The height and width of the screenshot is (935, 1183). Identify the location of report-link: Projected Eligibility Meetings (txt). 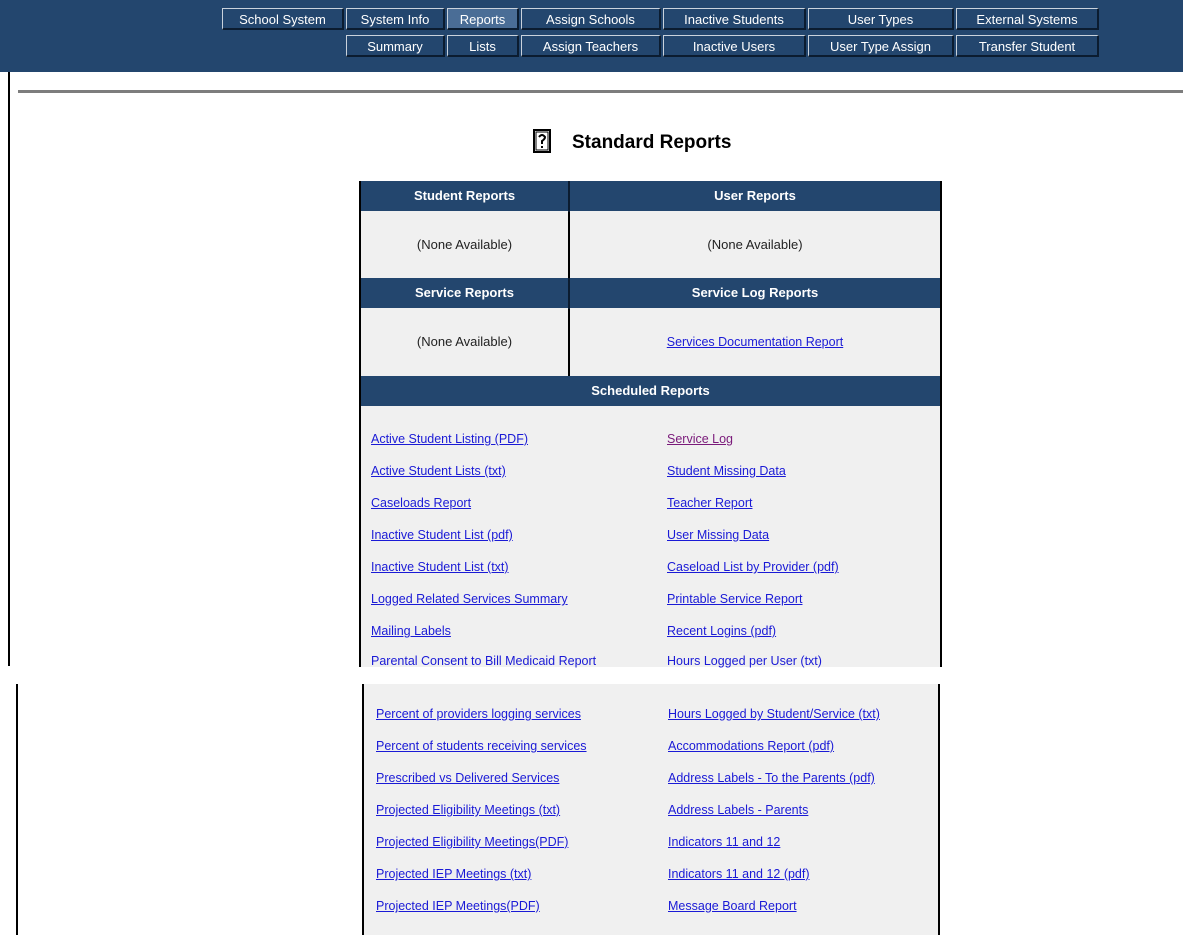
(468, 810).